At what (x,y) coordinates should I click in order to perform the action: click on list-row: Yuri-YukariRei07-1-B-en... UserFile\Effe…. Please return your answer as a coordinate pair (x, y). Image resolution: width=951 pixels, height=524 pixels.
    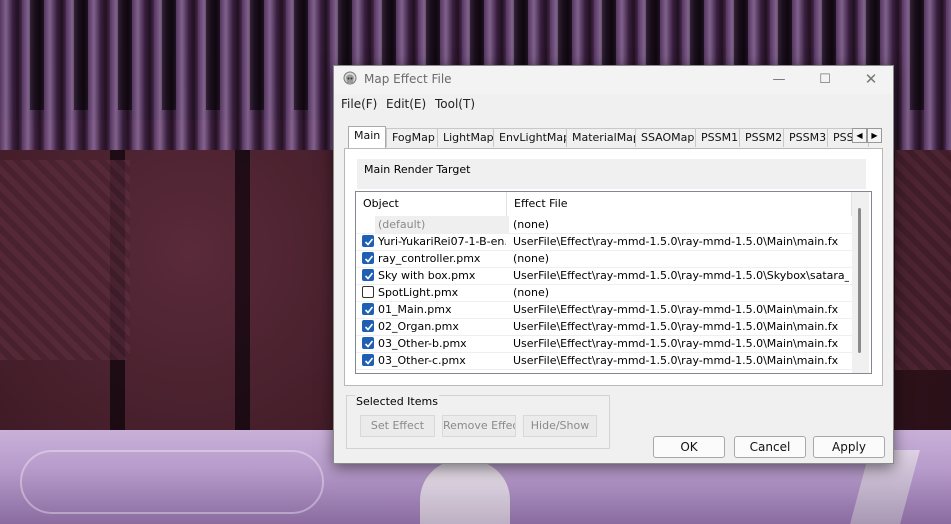
    Looking at the image, I should click on (604, 242).